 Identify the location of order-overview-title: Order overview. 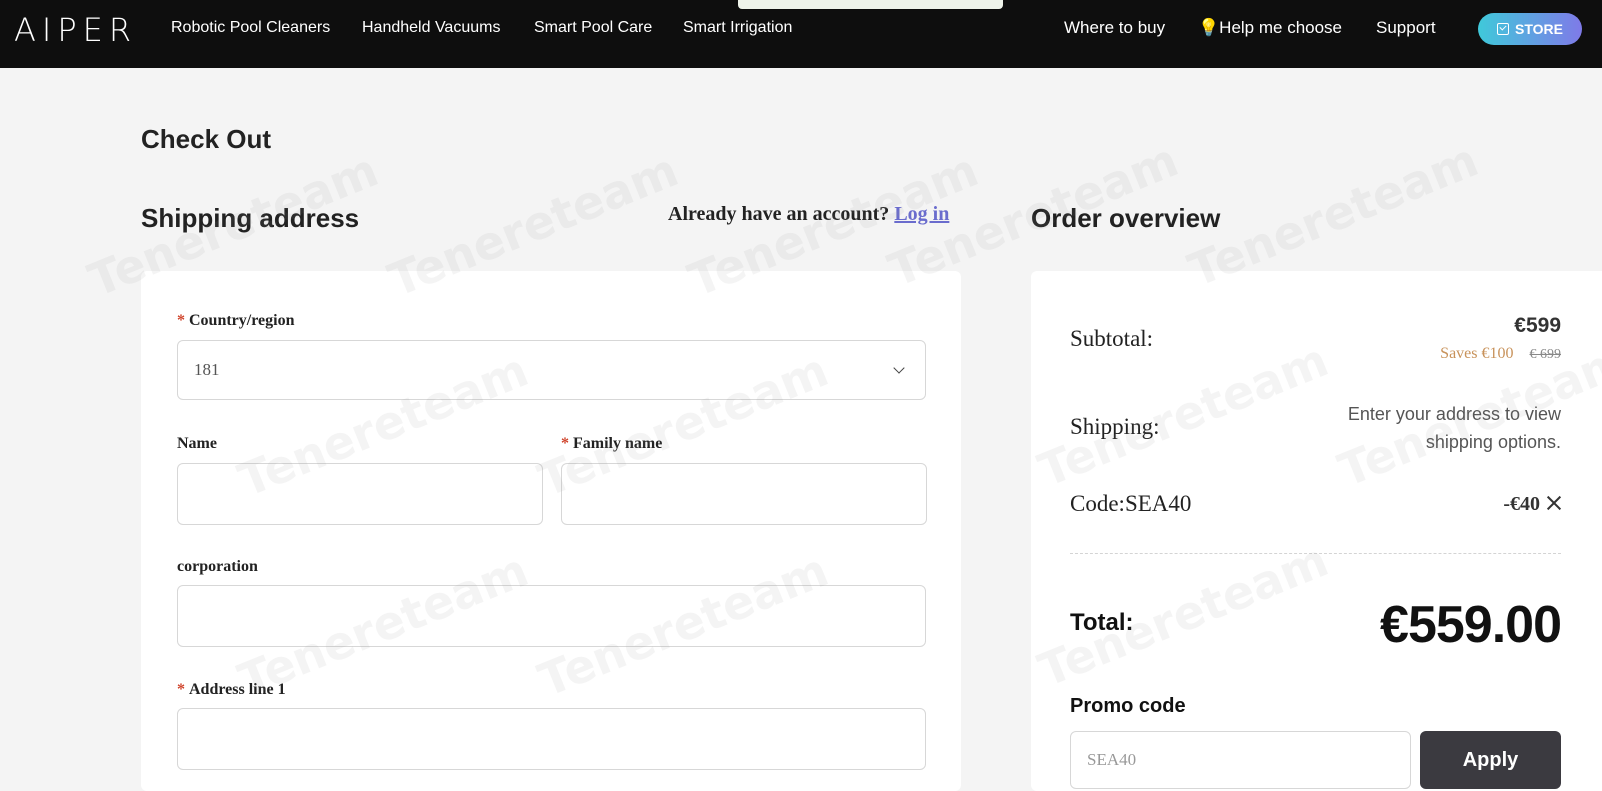
(1126, 218).